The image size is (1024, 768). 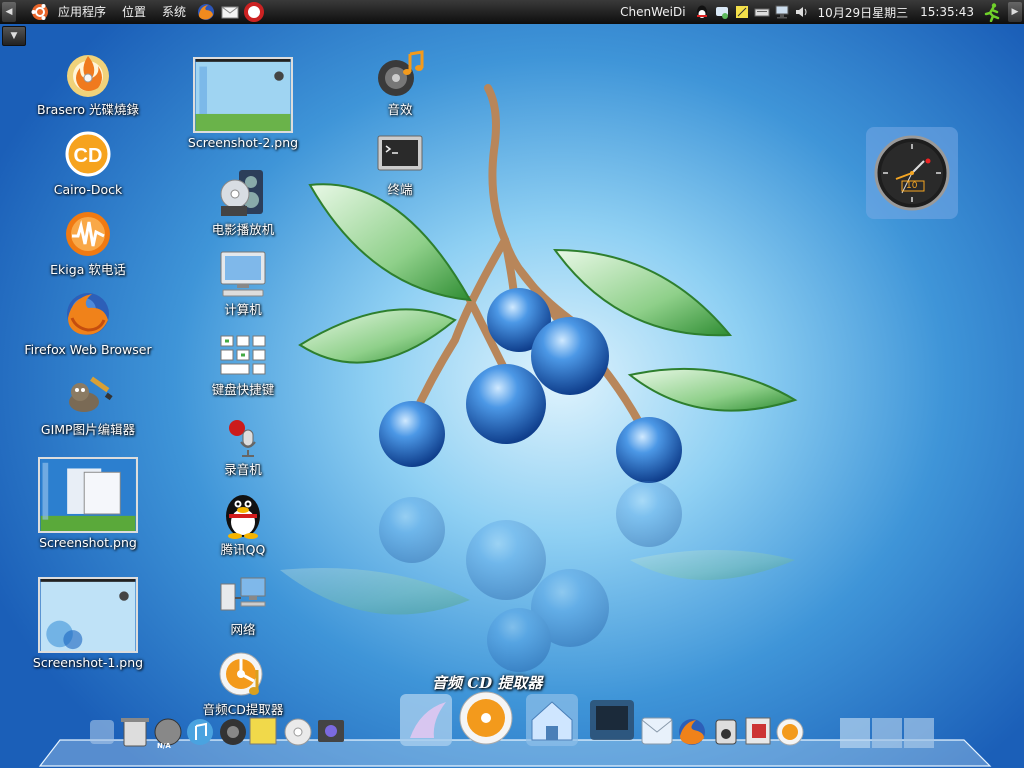 I want to click on cairo-dock, so click(x=512, y=729).